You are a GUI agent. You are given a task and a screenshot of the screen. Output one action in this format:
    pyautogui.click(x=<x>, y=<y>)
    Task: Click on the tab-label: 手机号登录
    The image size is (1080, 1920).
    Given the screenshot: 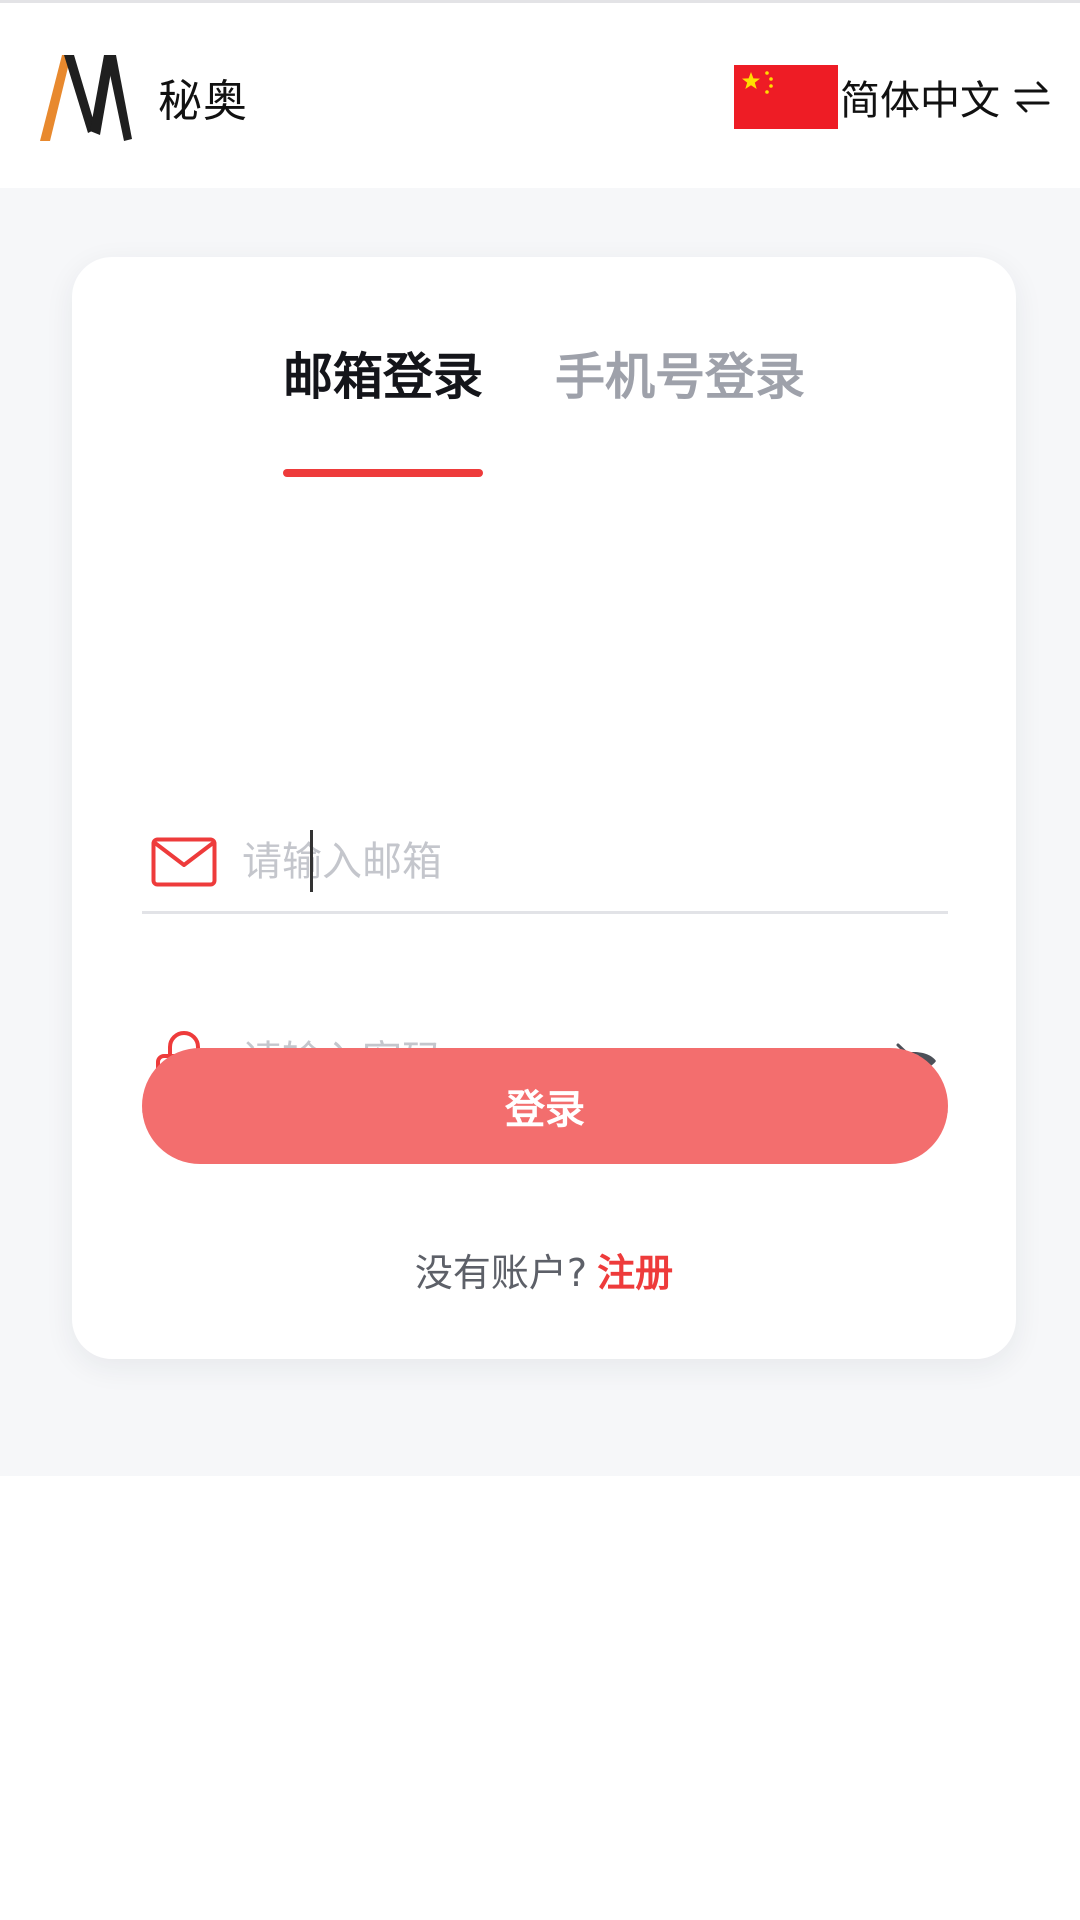 What is the action you would take?
    pyautogui.click(x=680, y=377)
    